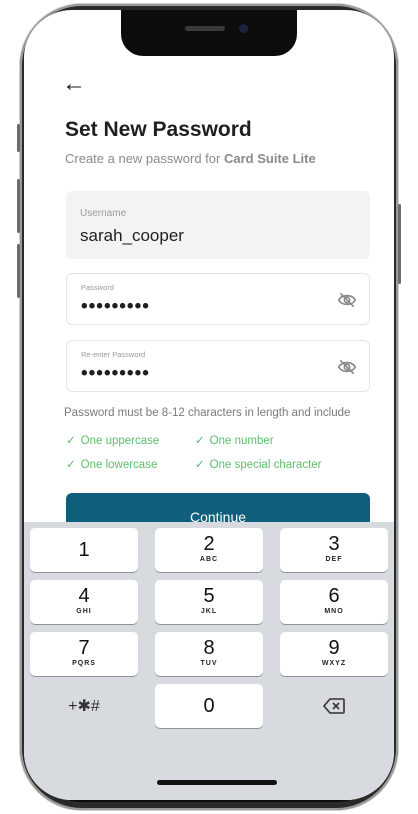  Describe the element at coordinates (205, 28) in the screenshot. I see `speaker` at that location.